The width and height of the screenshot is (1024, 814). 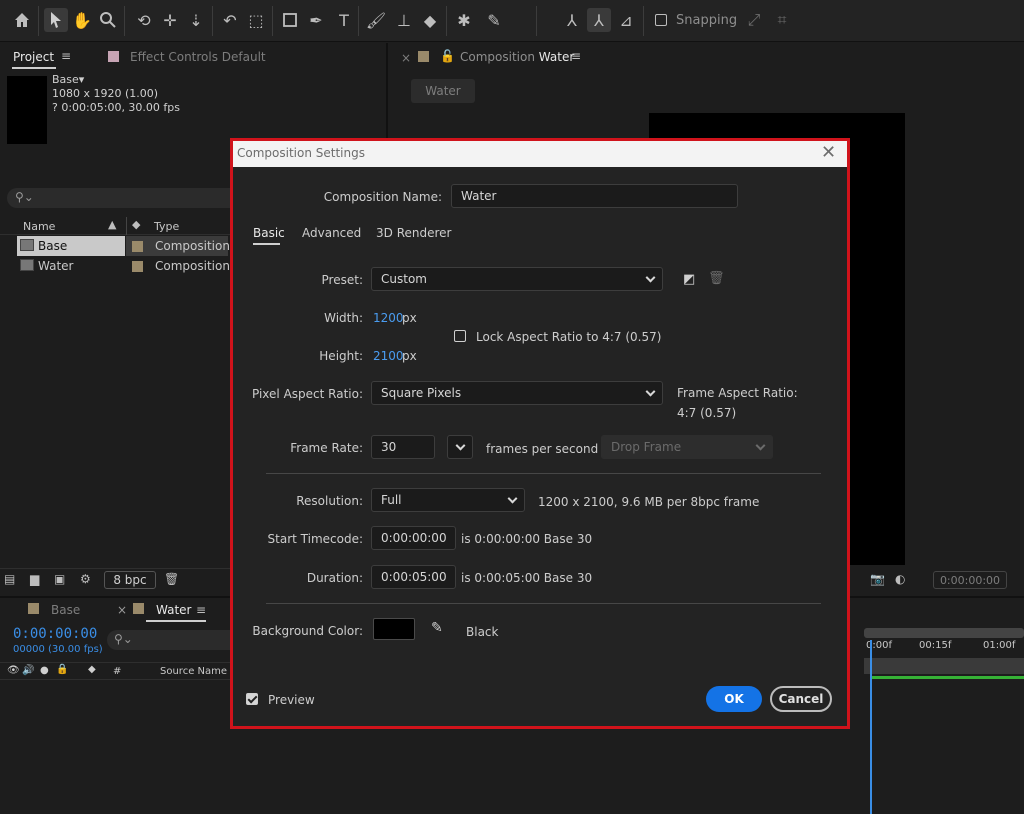 What do you see at coordinates (376, 20) in the screenshot?
I see `brush-icon: 🖌` at bounding box center [376, 20].